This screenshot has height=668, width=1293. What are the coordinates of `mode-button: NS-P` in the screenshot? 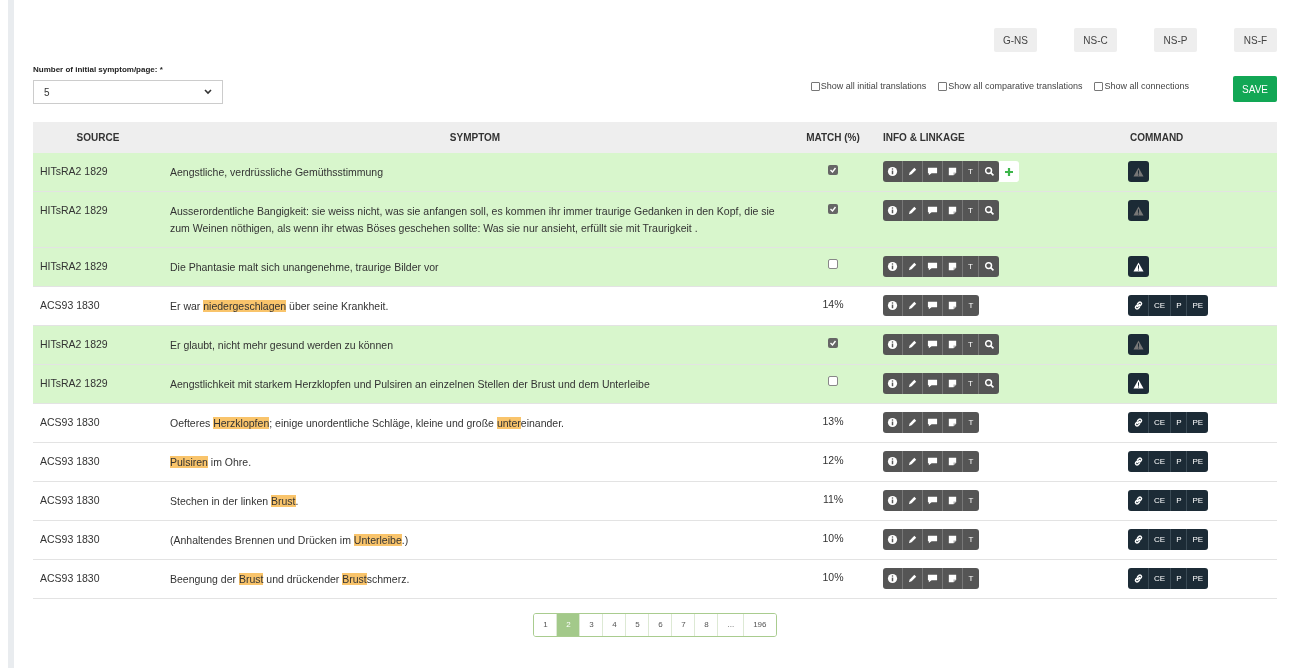 It's located at (1175, 40).